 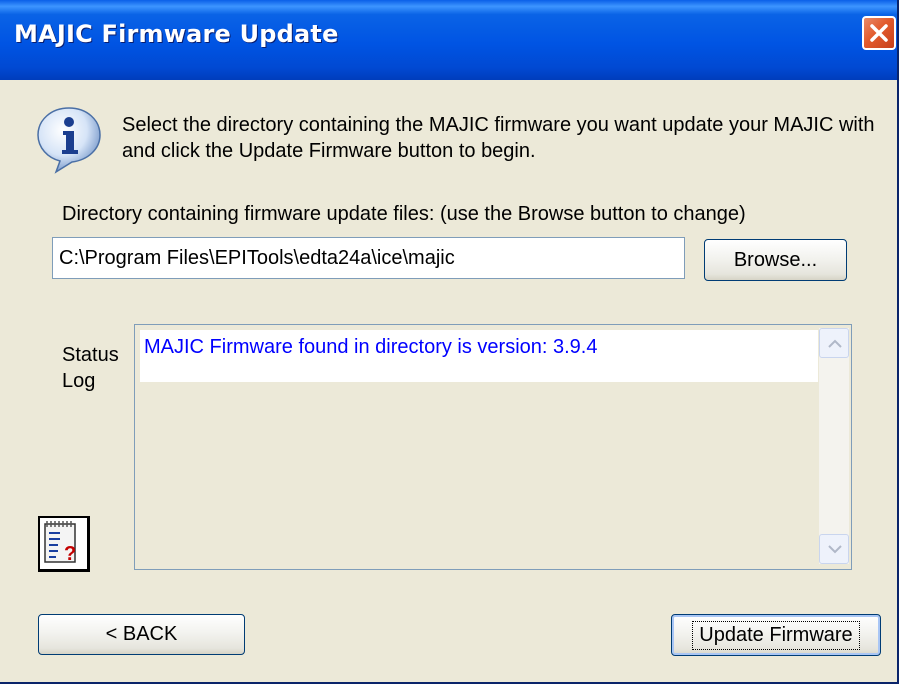 What do you see at coordinates (448, 40) in the screenshot?
I see `title-bar: MAJIC Firmware Update` at bounding box center [448, 40].